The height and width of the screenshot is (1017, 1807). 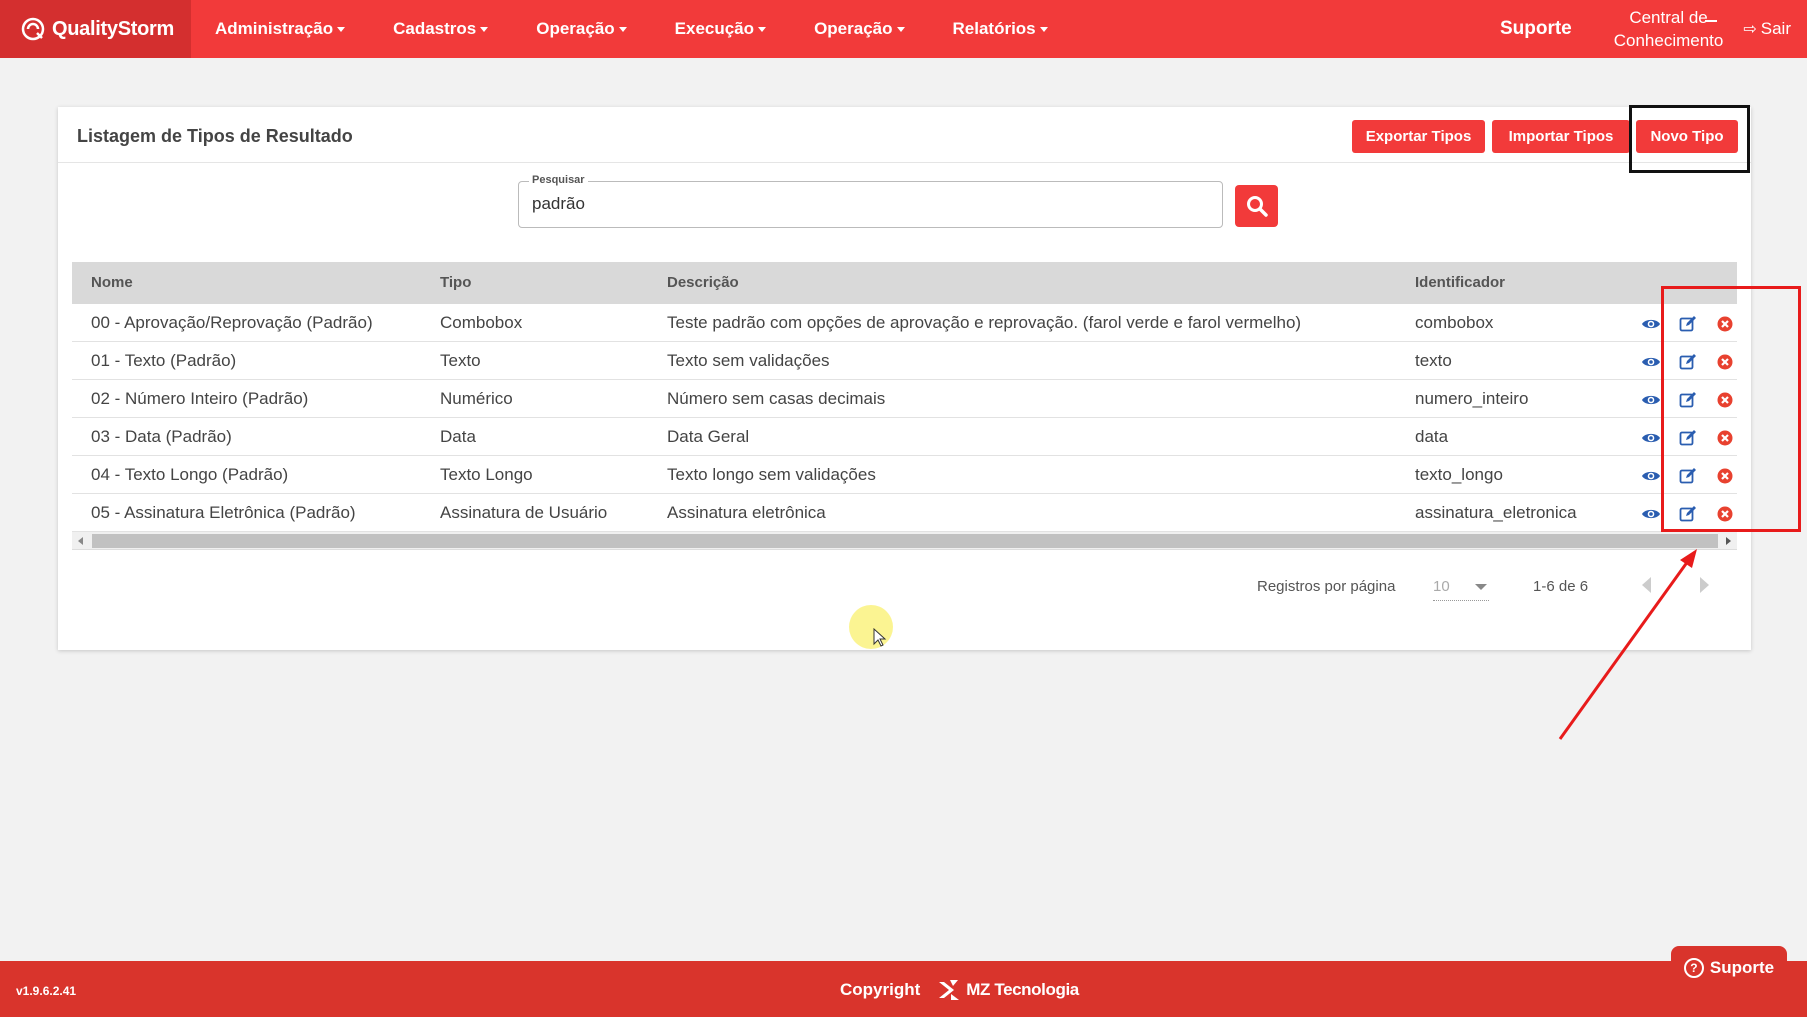 I want to click on logout-button: ⇨ Sair, so click(x=1767, y=29).